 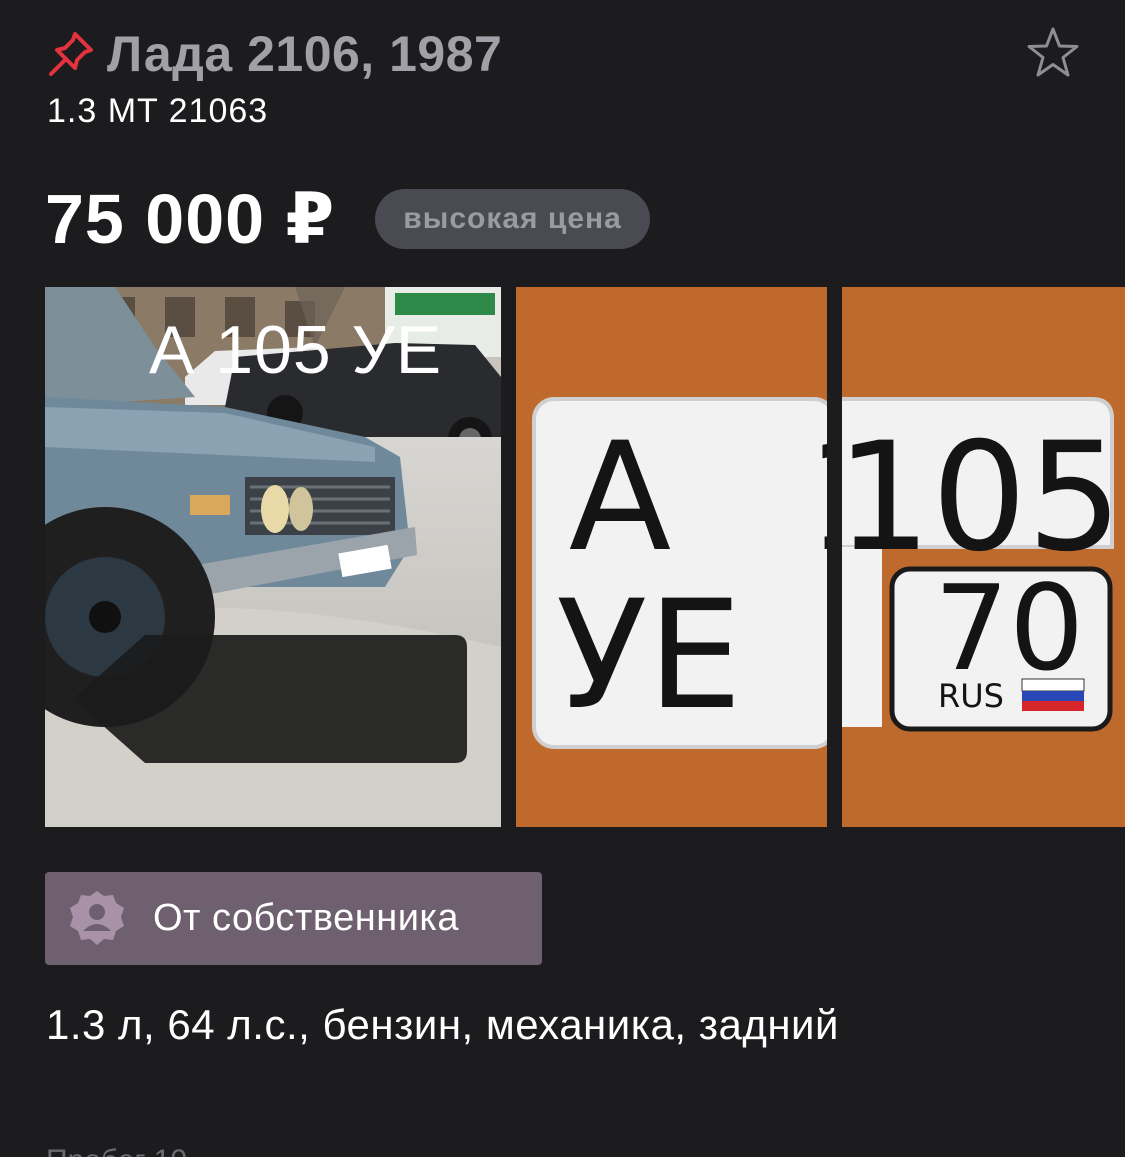 I want to click on listing-subtitle: 1.3 MT 21063, so click(x=158, y=111).